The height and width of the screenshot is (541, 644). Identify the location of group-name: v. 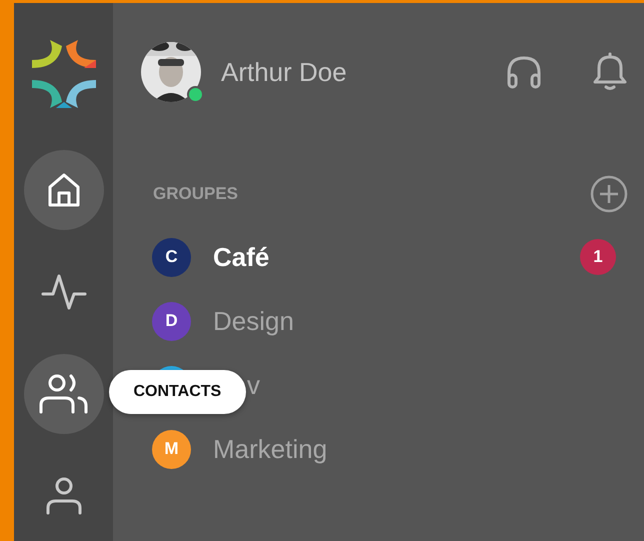
(253, 385).